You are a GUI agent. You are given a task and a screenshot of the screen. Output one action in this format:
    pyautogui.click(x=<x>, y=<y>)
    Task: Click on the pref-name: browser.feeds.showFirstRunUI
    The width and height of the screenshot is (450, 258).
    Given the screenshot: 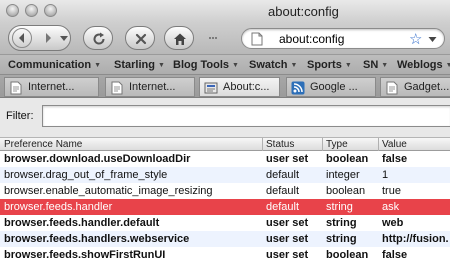 What is the action you would take?
    pyautogui.click(x=85, y=253)
    